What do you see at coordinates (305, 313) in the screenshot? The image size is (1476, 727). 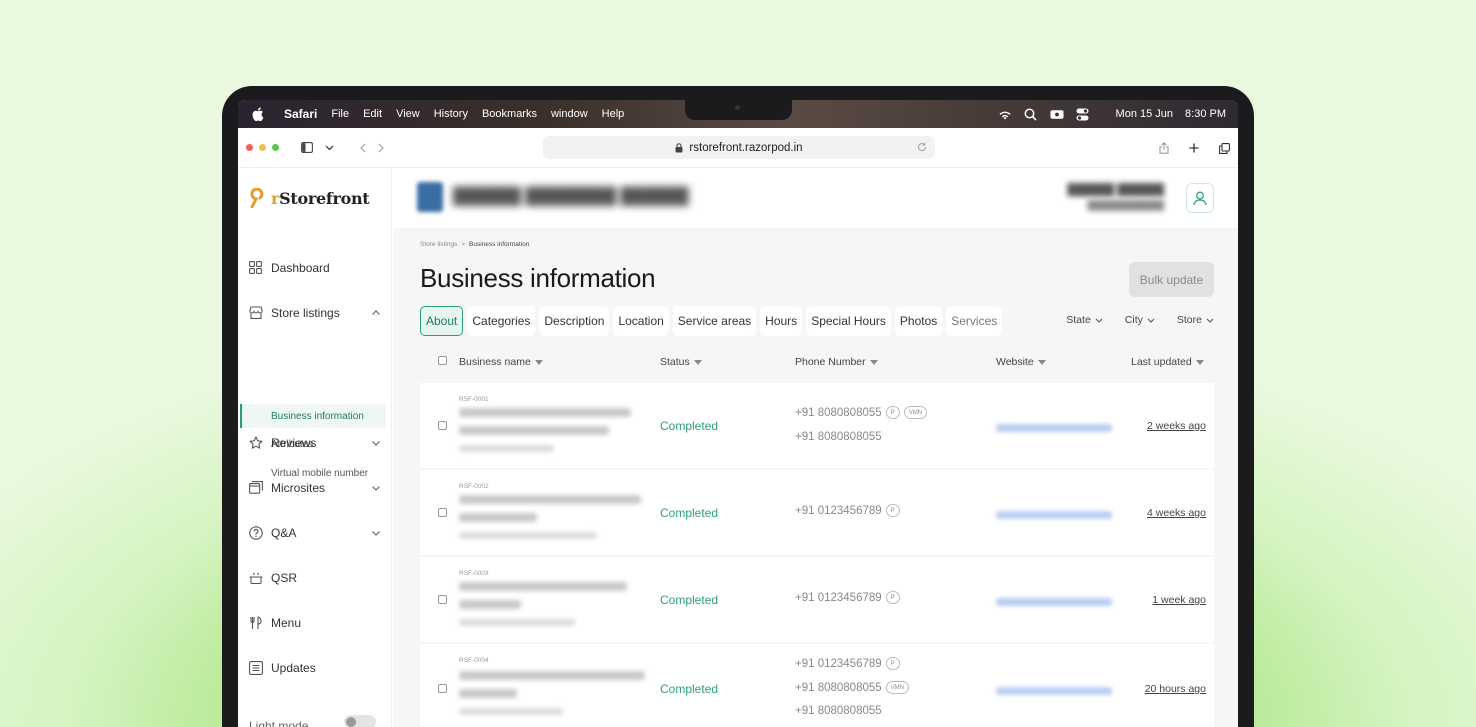 I see `sidebar-item-label: Store listings` at bounding box center [305, 313].